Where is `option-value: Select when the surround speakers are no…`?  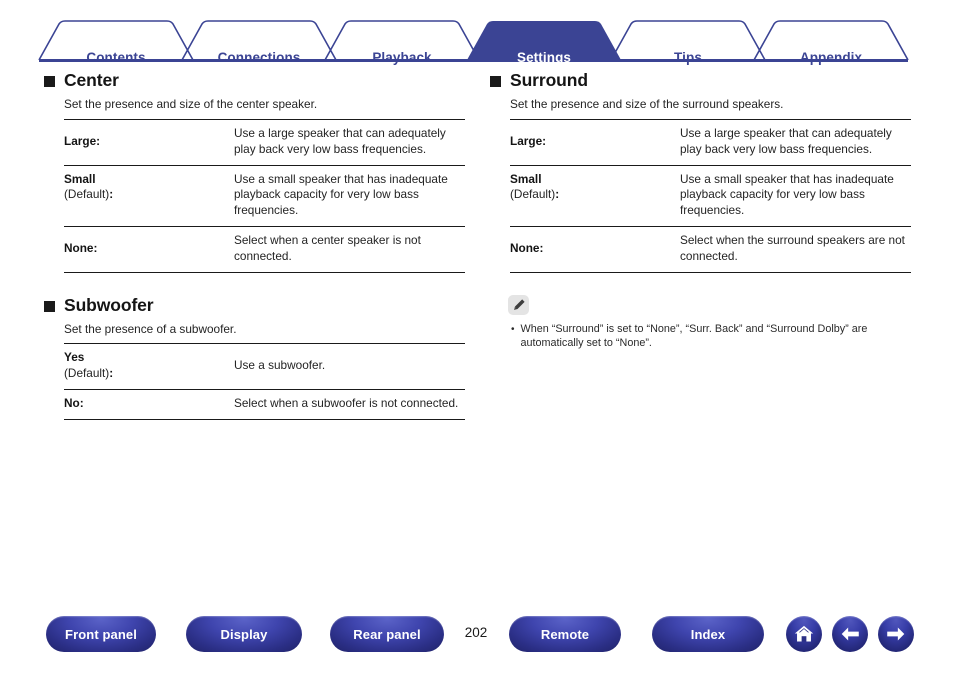
option-value: Select when the surround speakers are no… is located at coordinates (794, 249).